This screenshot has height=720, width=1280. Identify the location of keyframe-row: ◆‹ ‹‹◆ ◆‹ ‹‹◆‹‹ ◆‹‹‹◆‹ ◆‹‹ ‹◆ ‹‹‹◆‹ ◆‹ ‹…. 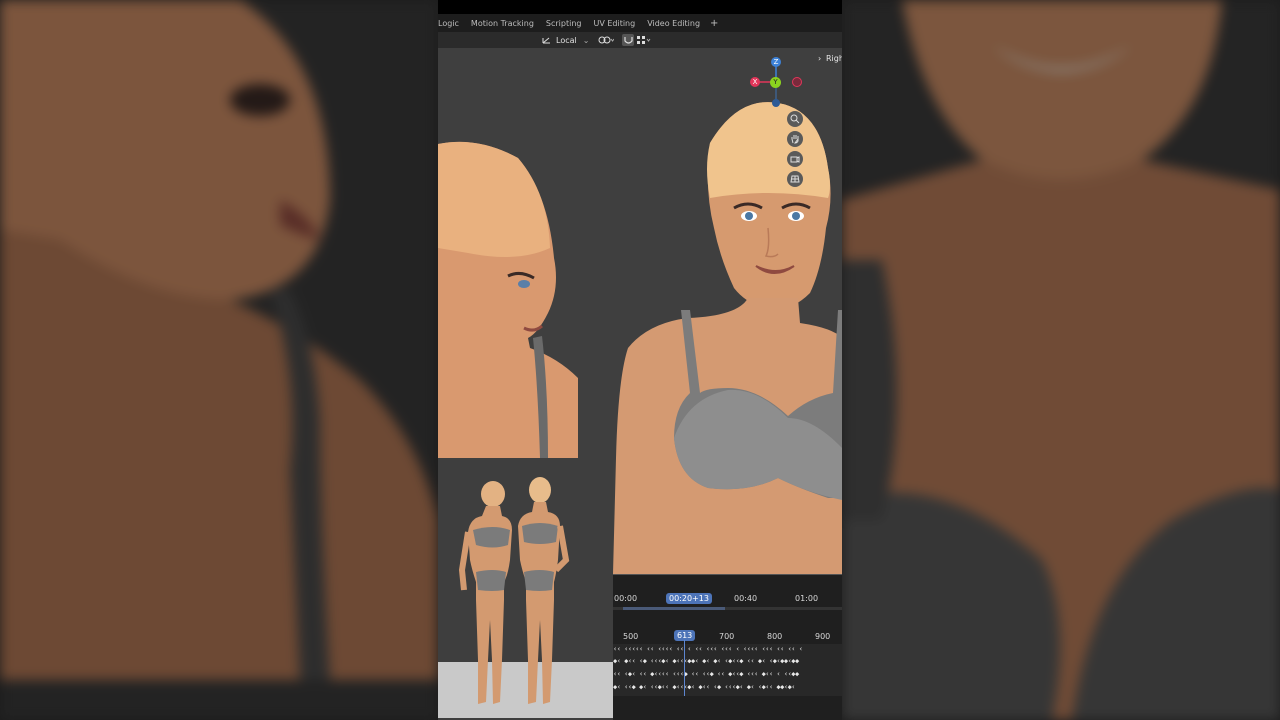
(727, 687).